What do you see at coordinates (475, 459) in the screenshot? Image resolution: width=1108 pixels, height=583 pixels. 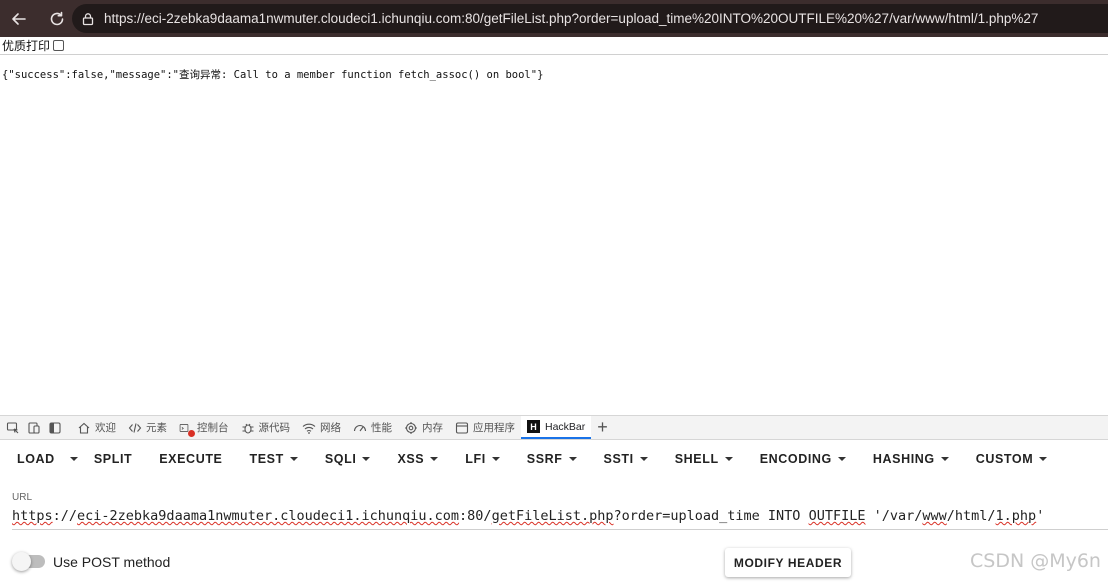 I see `lfi-label: LFI` at bounding box center [475, 459].